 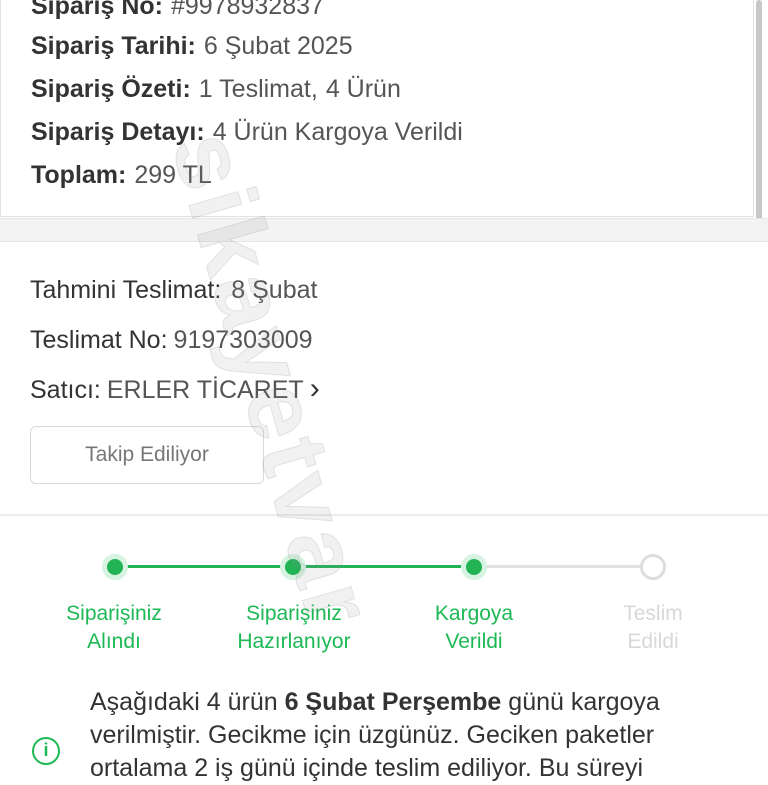 I want to click on step-label-line2: Verildi, so click(x=474, y=641).